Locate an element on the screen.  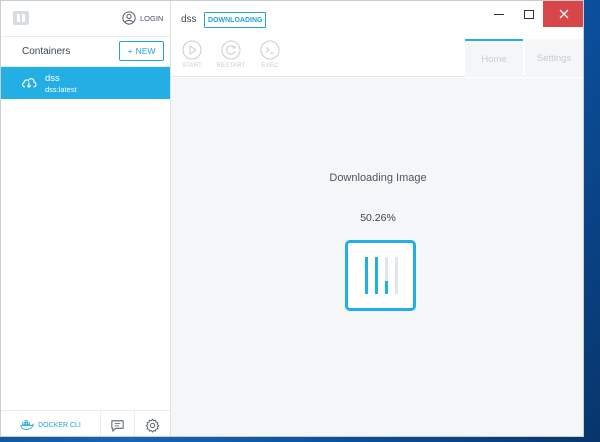
kitematic-logo-icon is located at coordinates (21, 18).